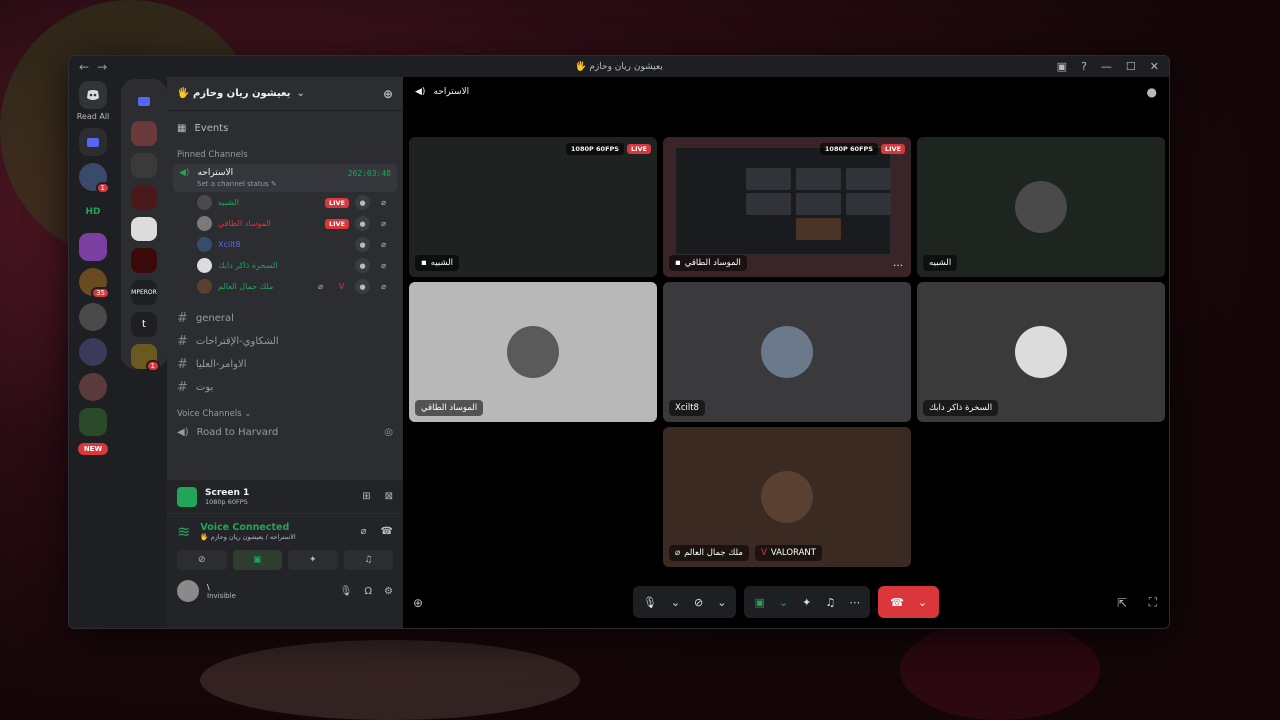 This screenshot has width=1280, height=720. What do you see at coordinates (897, 602) in the screenshot?
I see `hang-up-icon: ☎` at bounding box center [897, 602].